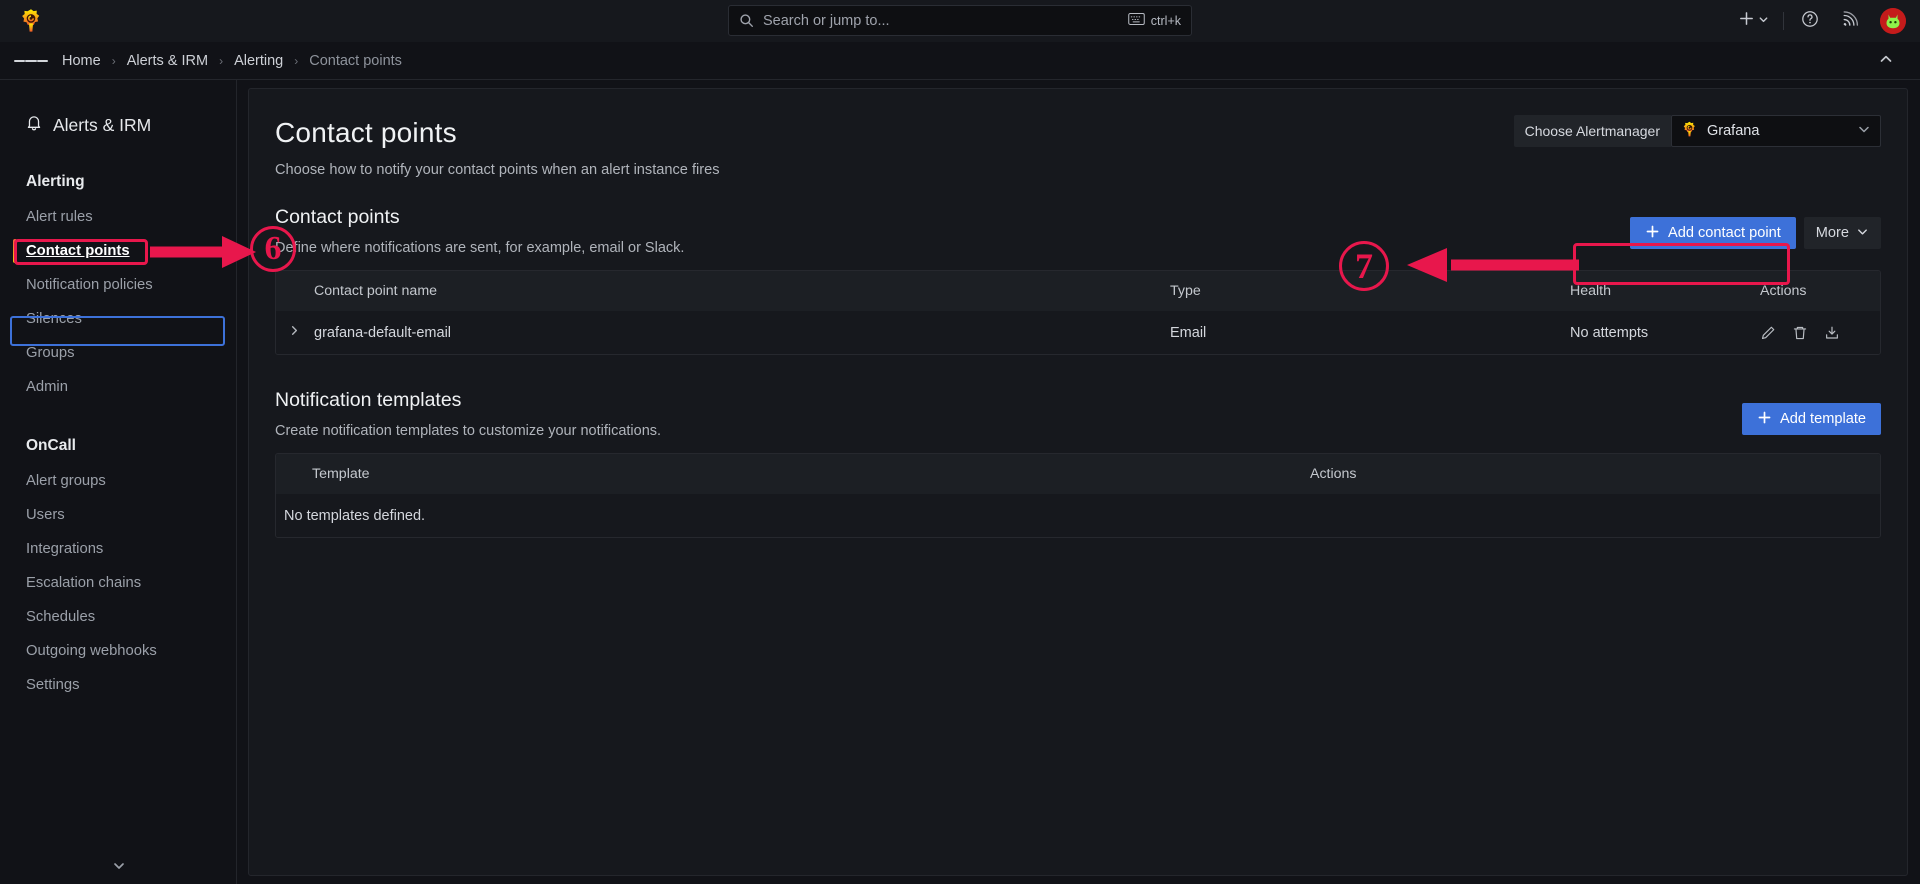 This screenshot has width=1920, height=884. Describe the element at coordinates (118, 285) in the screenshot. I see `sidebar-item-notification-policies: Notification policies` at that location.